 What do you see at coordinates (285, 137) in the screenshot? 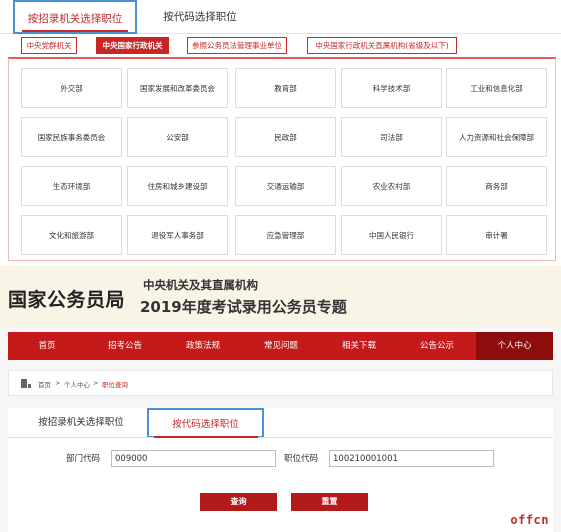
I see `dept-button: 民政部` at bounding box center [285, 137].